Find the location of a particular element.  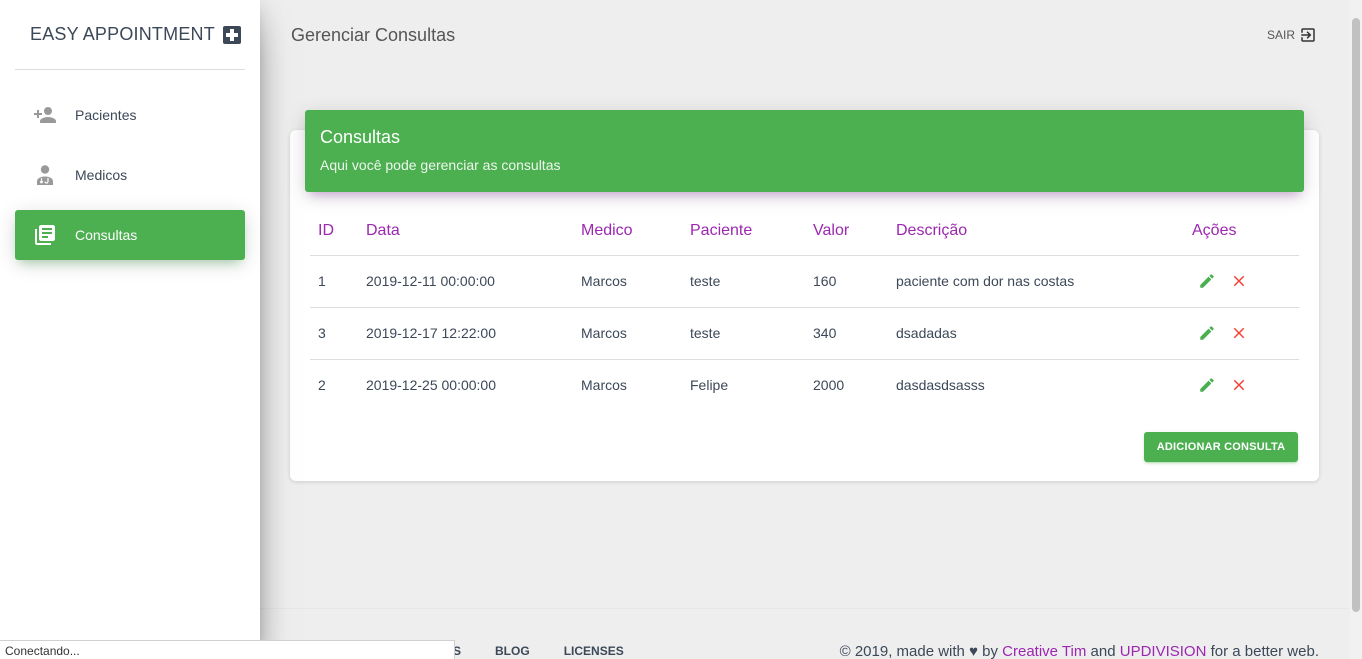

heart-icon: ♥ is located at coordinates (973, 651).